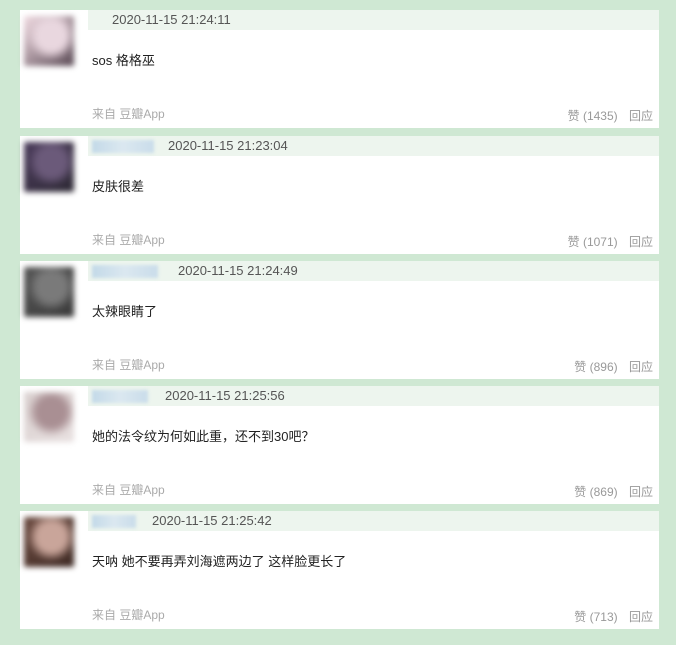 The image size is (676, 645). What do you see at coordinates (123, 60) in the screenshot?
I see `comment-text: sos 格格巫` at bounding box center [123, 60].